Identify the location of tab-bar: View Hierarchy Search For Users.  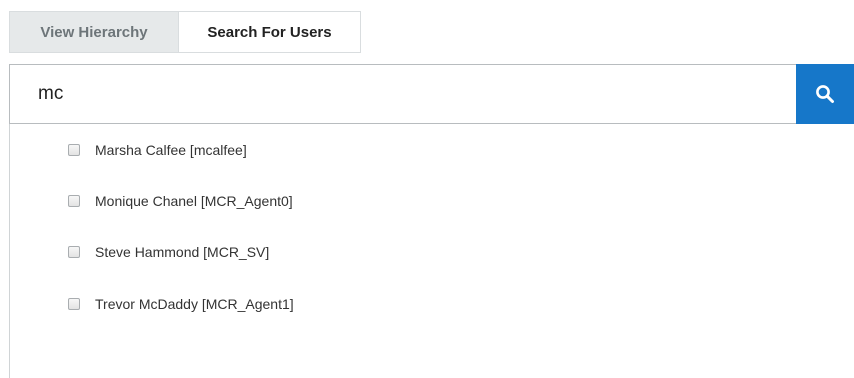
(185, 32).